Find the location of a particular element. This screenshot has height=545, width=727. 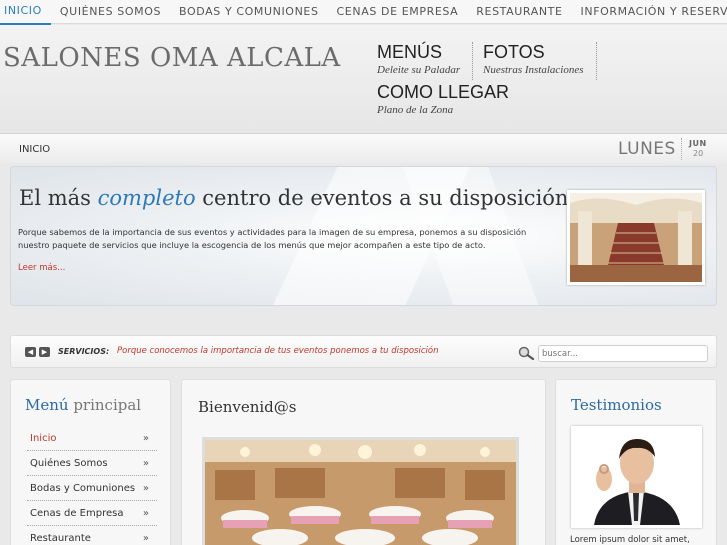

welcome-title: Bienvenid@s is located at coordinates (247, 407).